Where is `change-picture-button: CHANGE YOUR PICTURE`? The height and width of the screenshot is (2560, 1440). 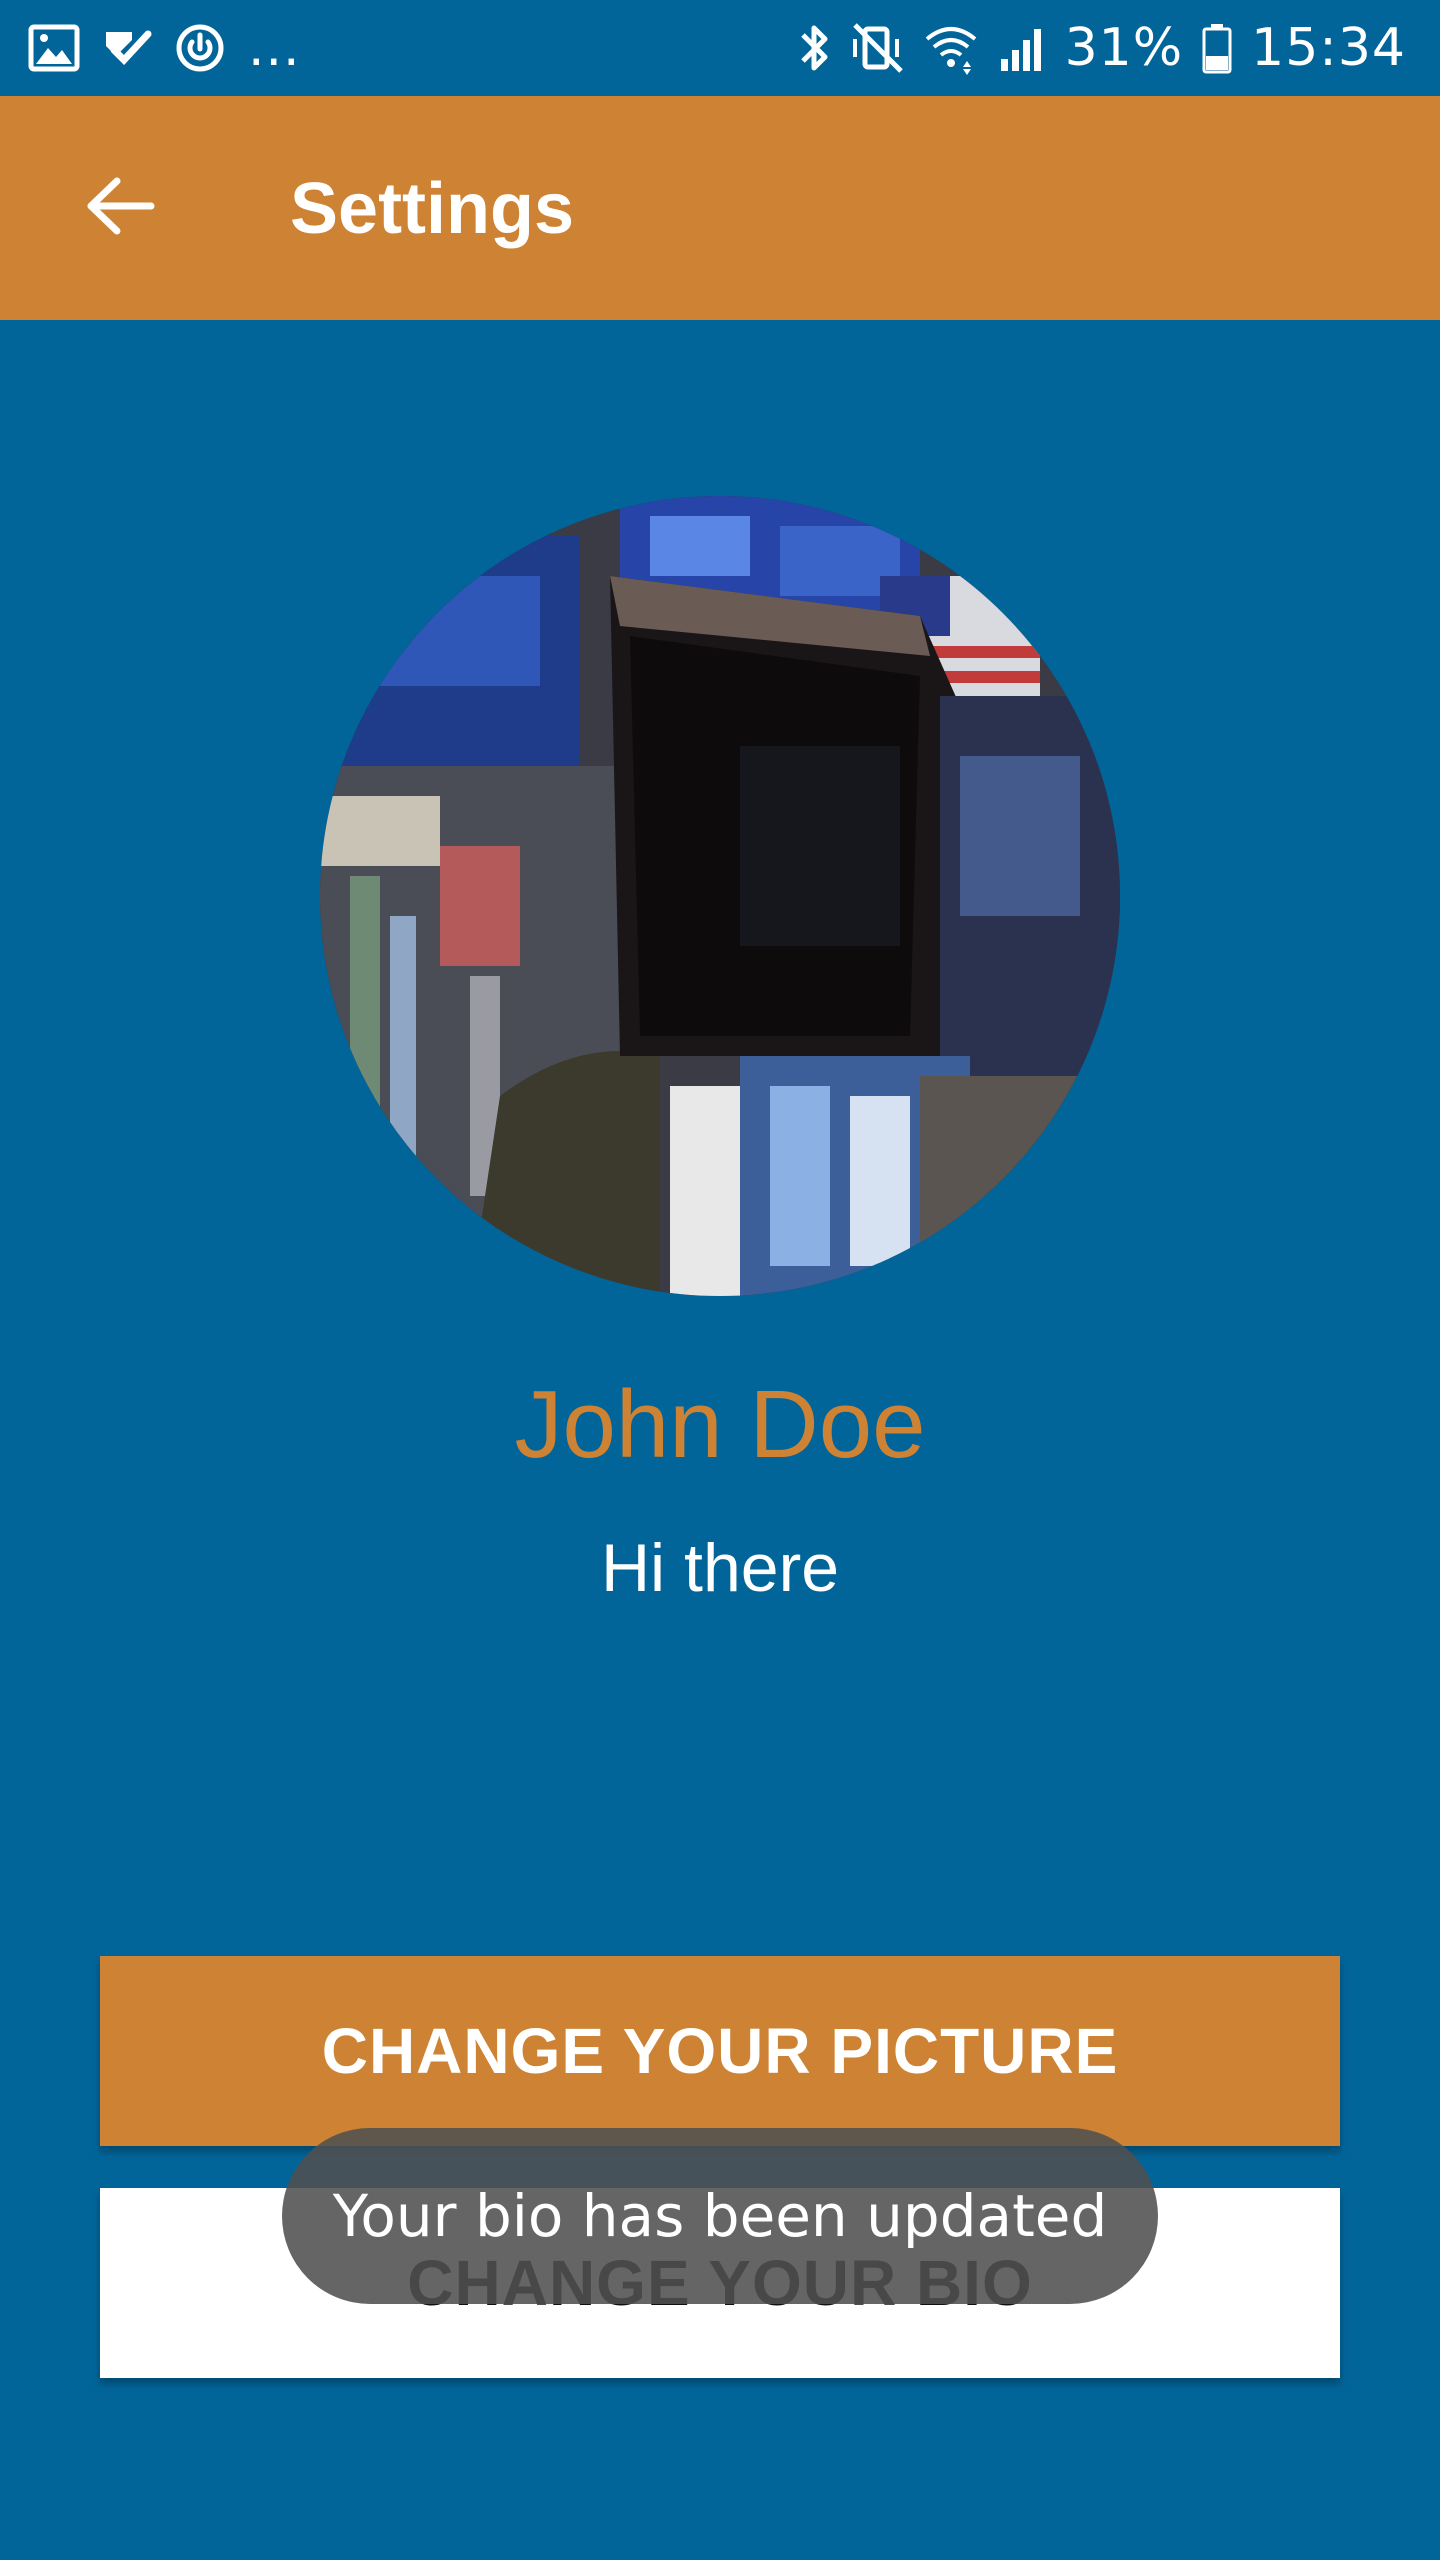
change-picture-button: CHANGE YOUR PICTURE is located at coordinates (720, 2051).